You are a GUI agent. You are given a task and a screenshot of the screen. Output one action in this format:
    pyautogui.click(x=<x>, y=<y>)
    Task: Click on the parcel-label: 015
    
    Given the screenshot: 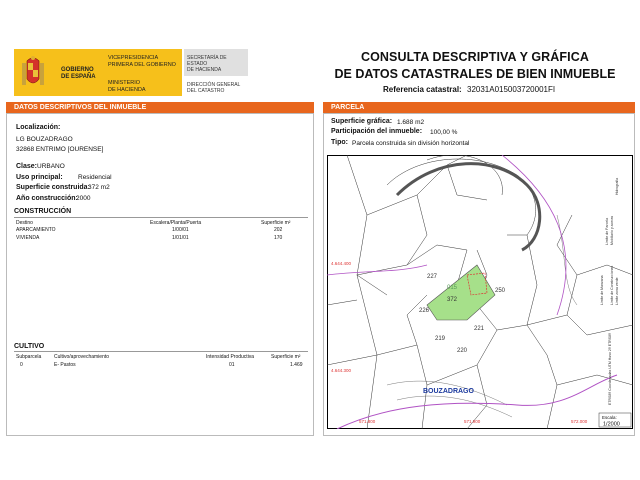 What is the action you would take?
    pyautogui.click(x=452, y=288)
    